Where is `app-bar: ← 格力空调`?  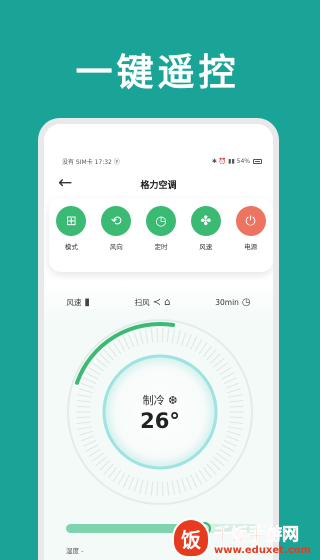
app-bar: ← 格力空调 is located at coordinates (158, 184).